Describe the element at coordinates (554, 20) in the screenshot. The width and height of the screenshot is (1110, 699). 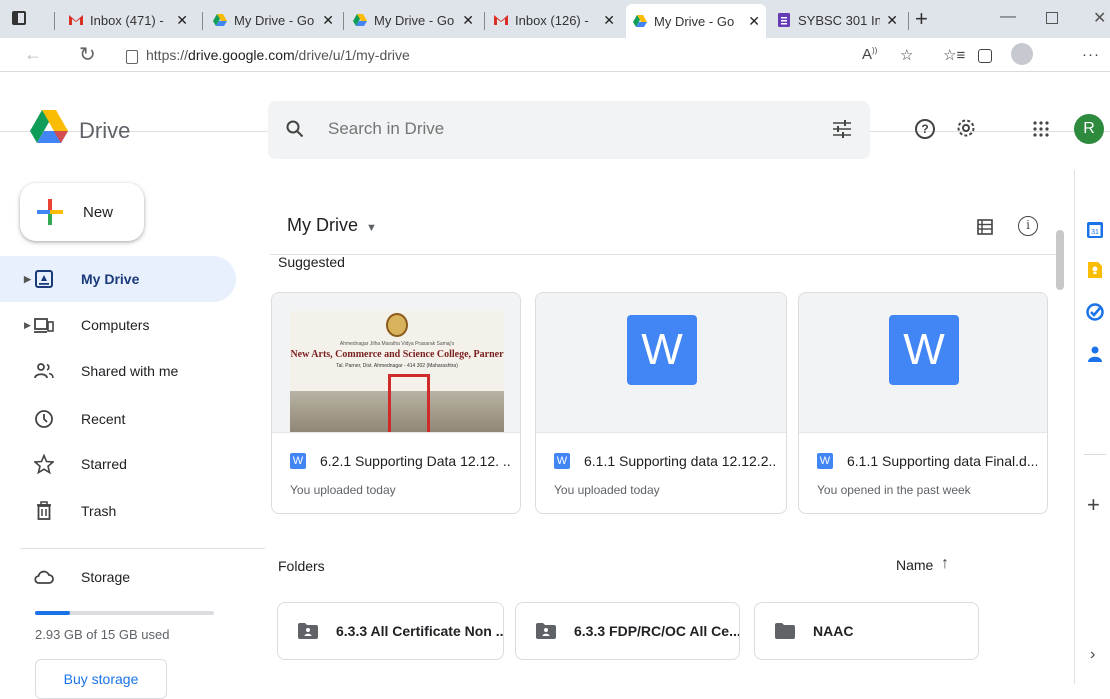
I see `browser-tab: Inbox (126) - ✕` at that location.